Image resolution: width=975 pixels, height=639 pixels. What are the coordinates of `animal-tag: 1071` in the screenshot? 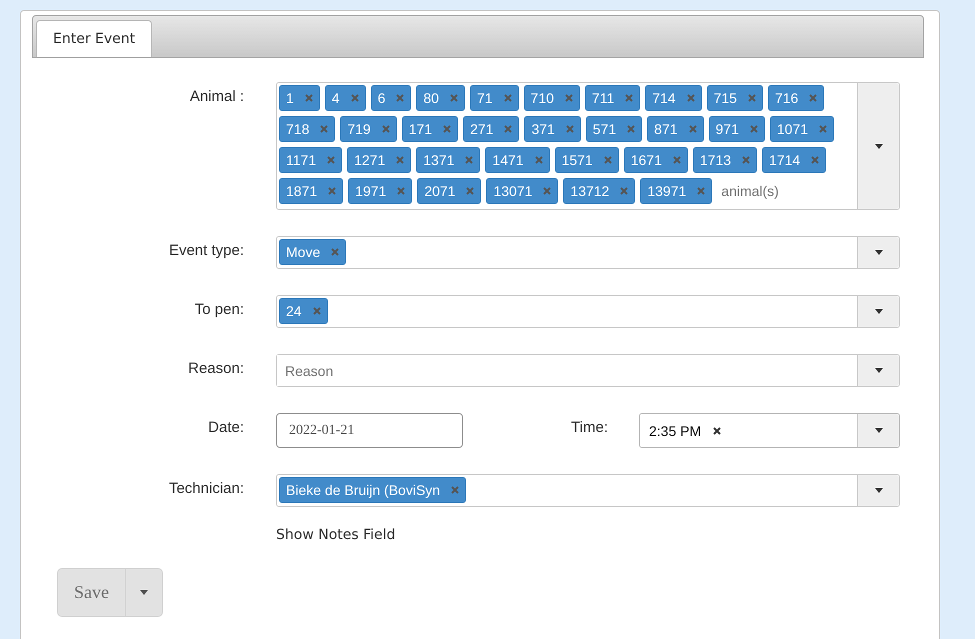 It's located at (802, 129).